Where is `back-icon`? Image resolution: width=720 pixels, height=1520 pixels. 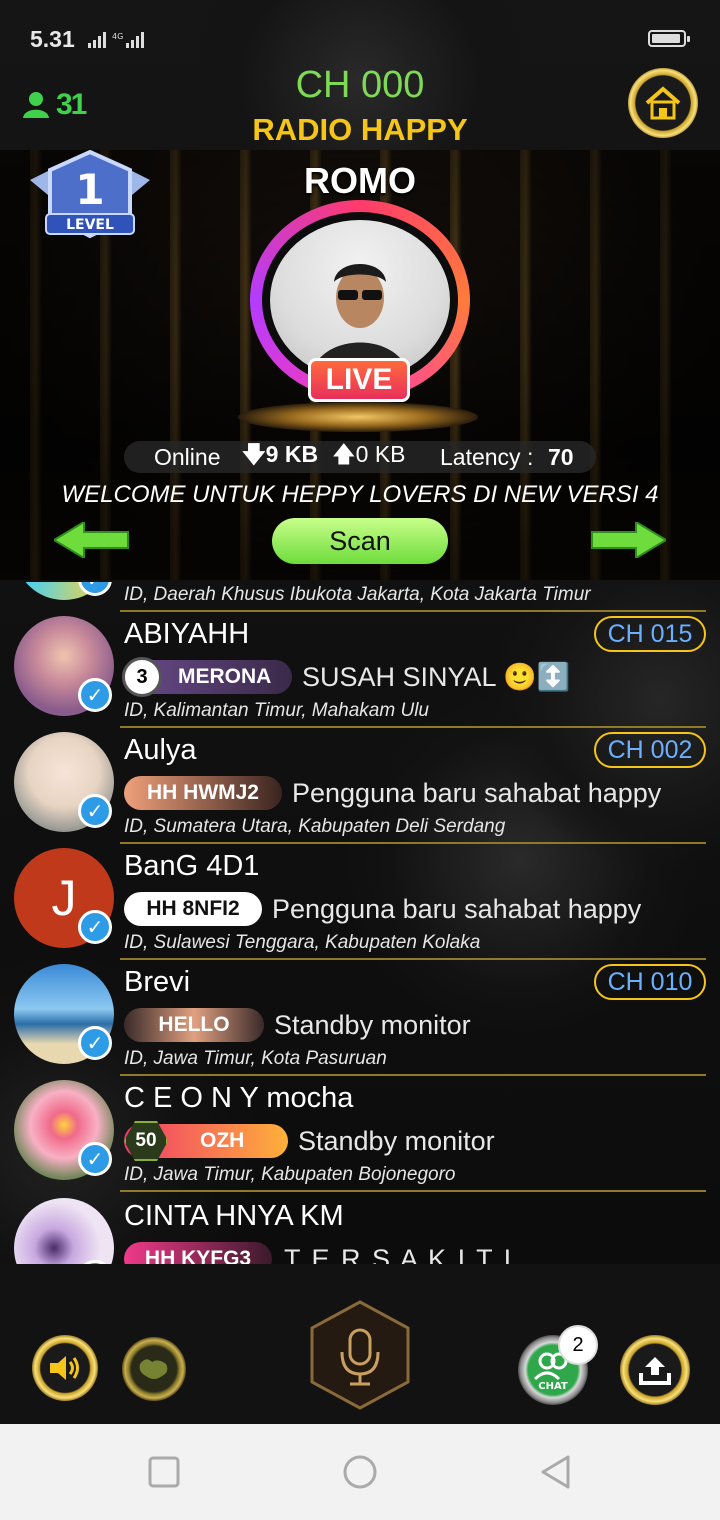
back-icon is located at coordinates (556, 1472).